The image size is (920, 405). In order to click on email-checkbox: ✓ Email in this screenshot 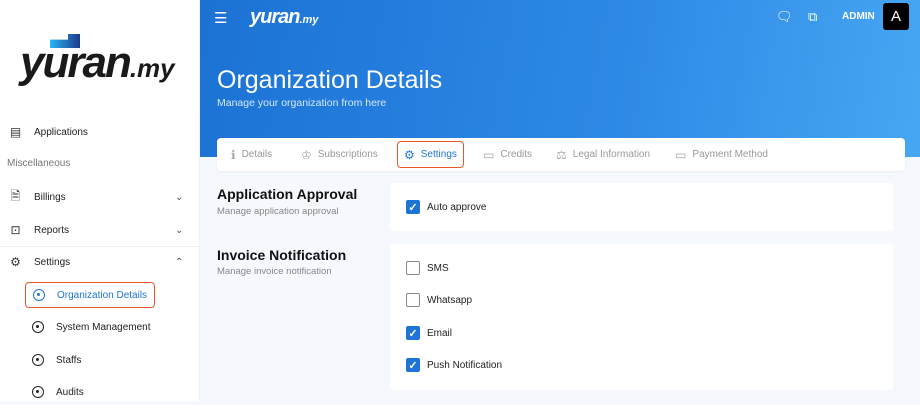, I will do `click(429, 333)`.